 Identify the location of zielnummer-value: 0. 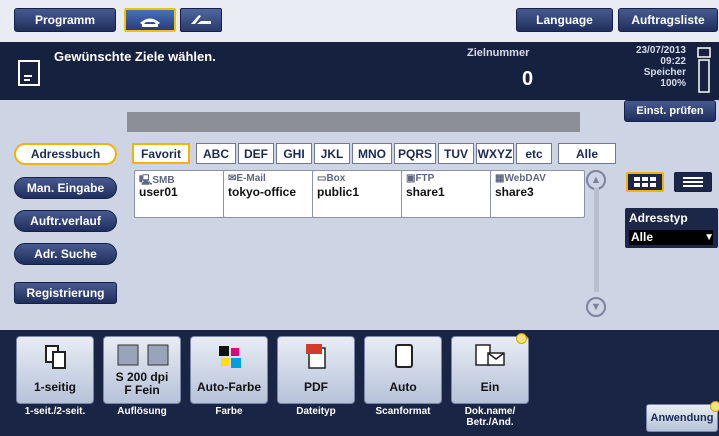
(528, 79).